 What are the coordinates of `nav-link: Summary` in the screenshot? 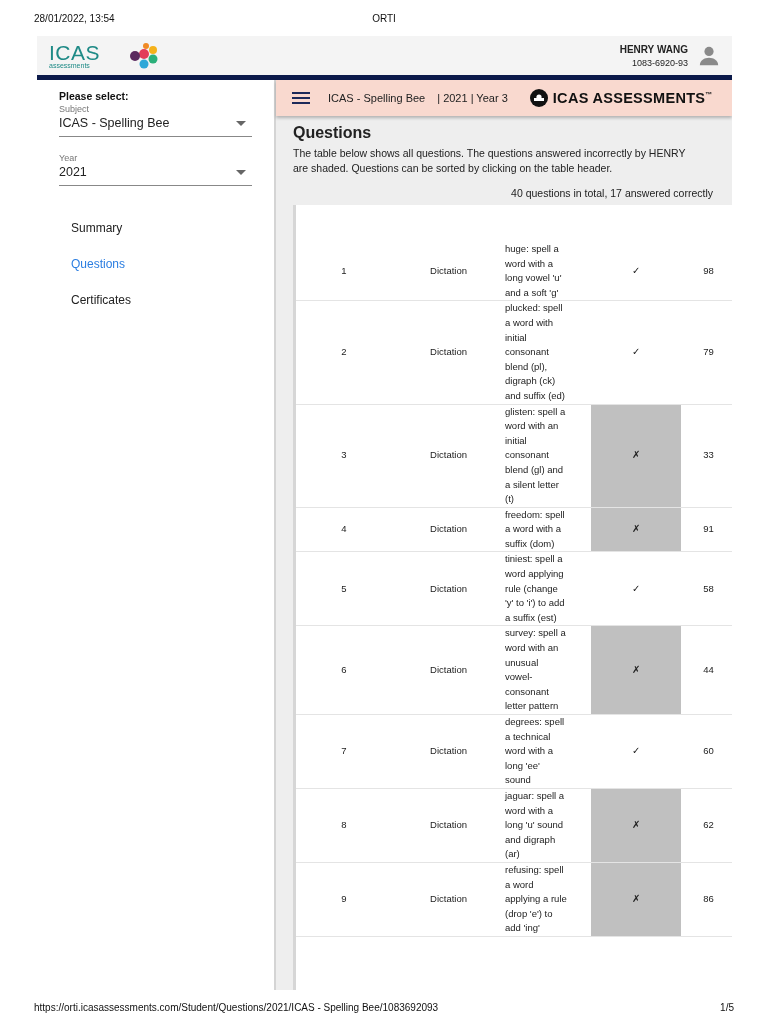 It's located at (97, 228).